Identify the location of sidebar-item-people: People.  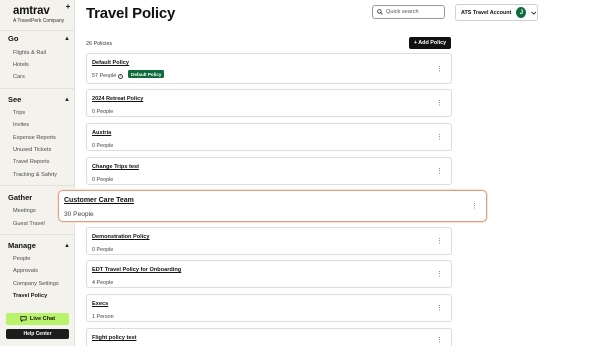
(21, 259).